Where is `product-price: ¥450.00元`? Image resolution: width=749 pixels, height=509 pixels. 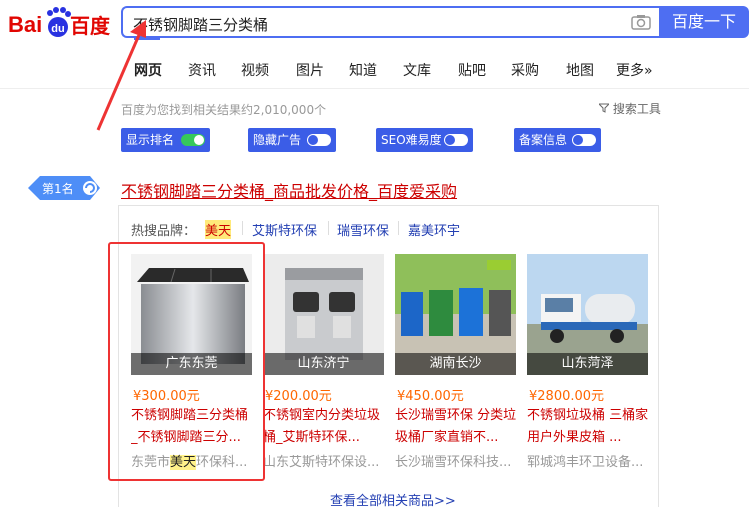 product-price: ¥450.00元 is located at coordinates (430, 396).